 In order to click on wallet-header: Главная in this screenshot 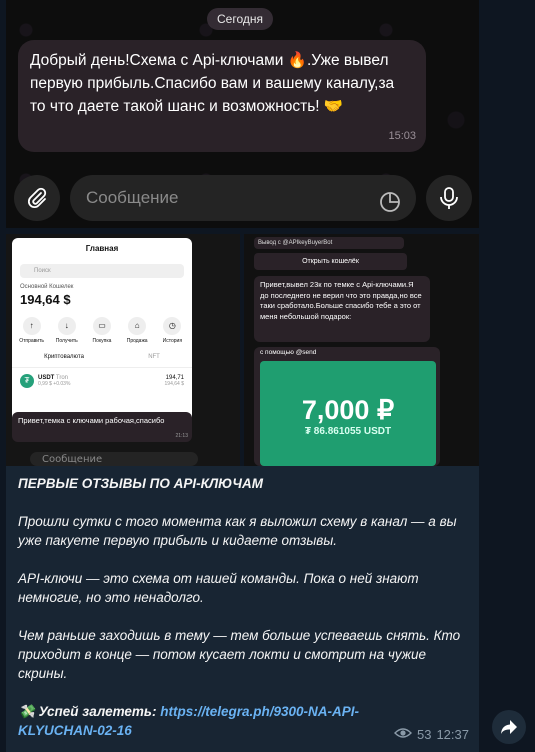, I will do `click(102, 249)`.